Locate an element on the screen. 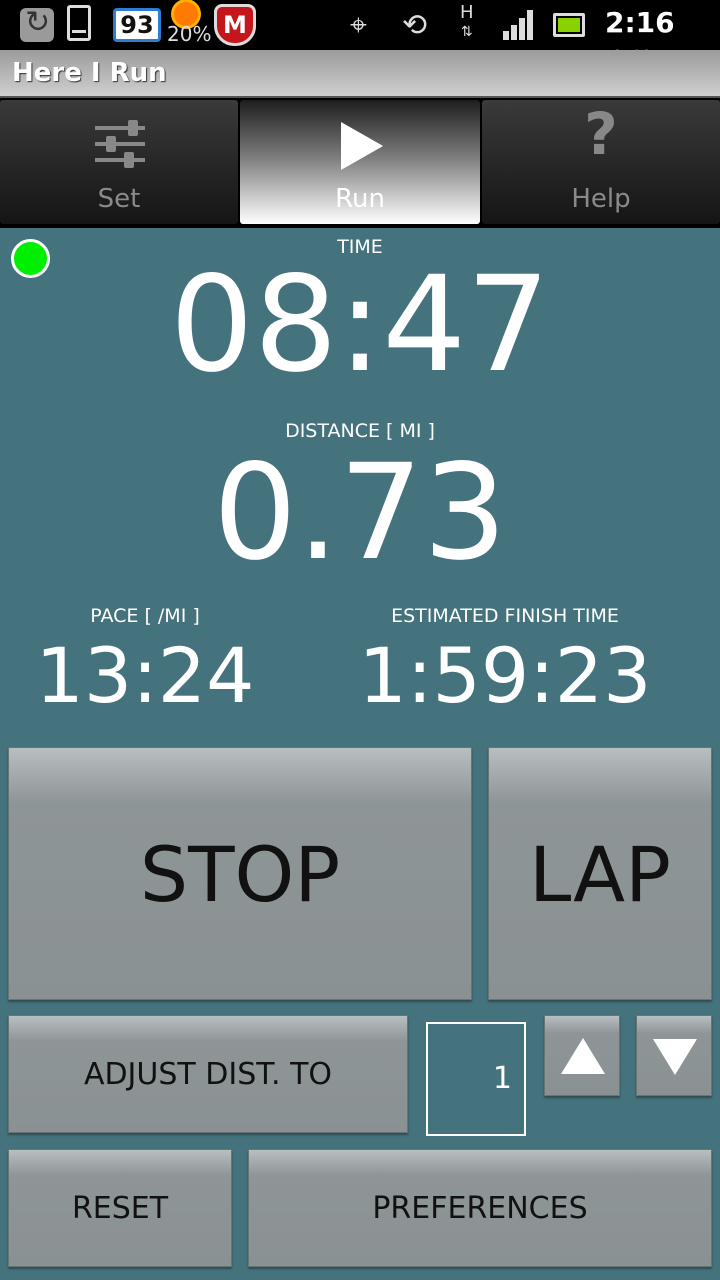 The height and width of the screenshot is (1280, 720). tab-run: Run is located at coordinates (360, 162).